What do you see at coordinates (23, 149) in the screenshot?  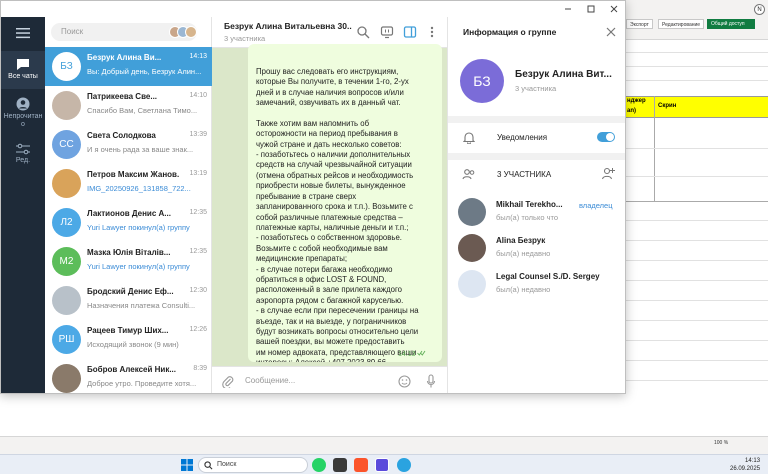 I see `sliders-icon` at bounding box center [23, 149].